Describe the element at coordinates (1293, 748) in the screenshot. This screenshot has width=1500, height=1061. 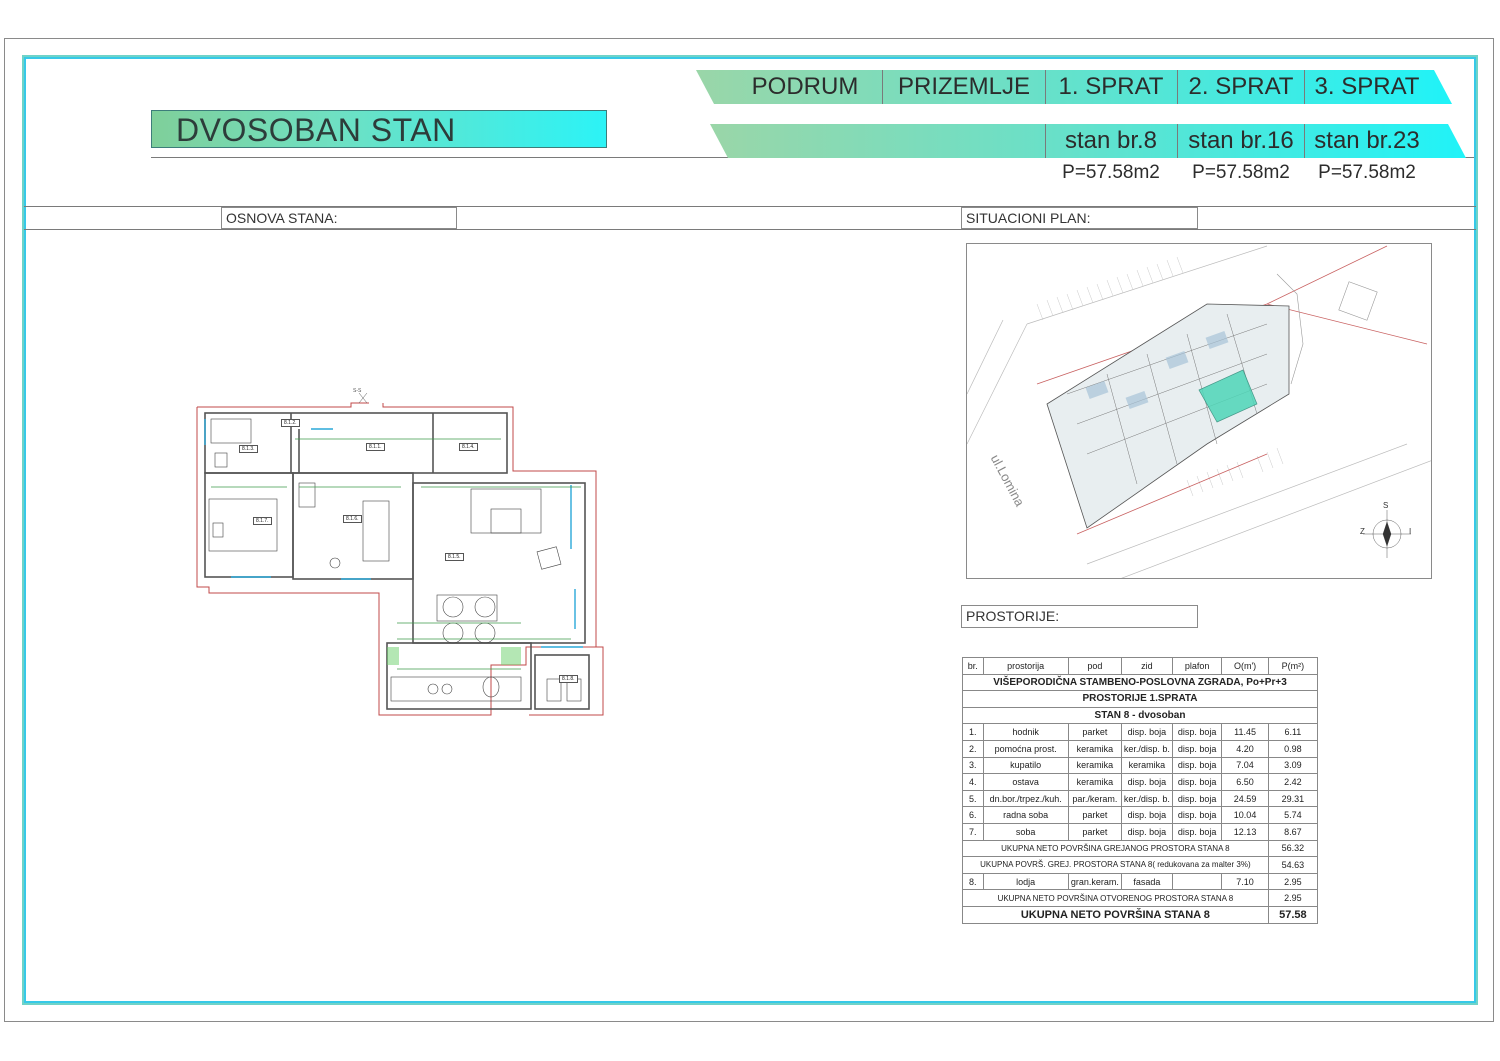
I see `cell-area: 0.98` at that location.